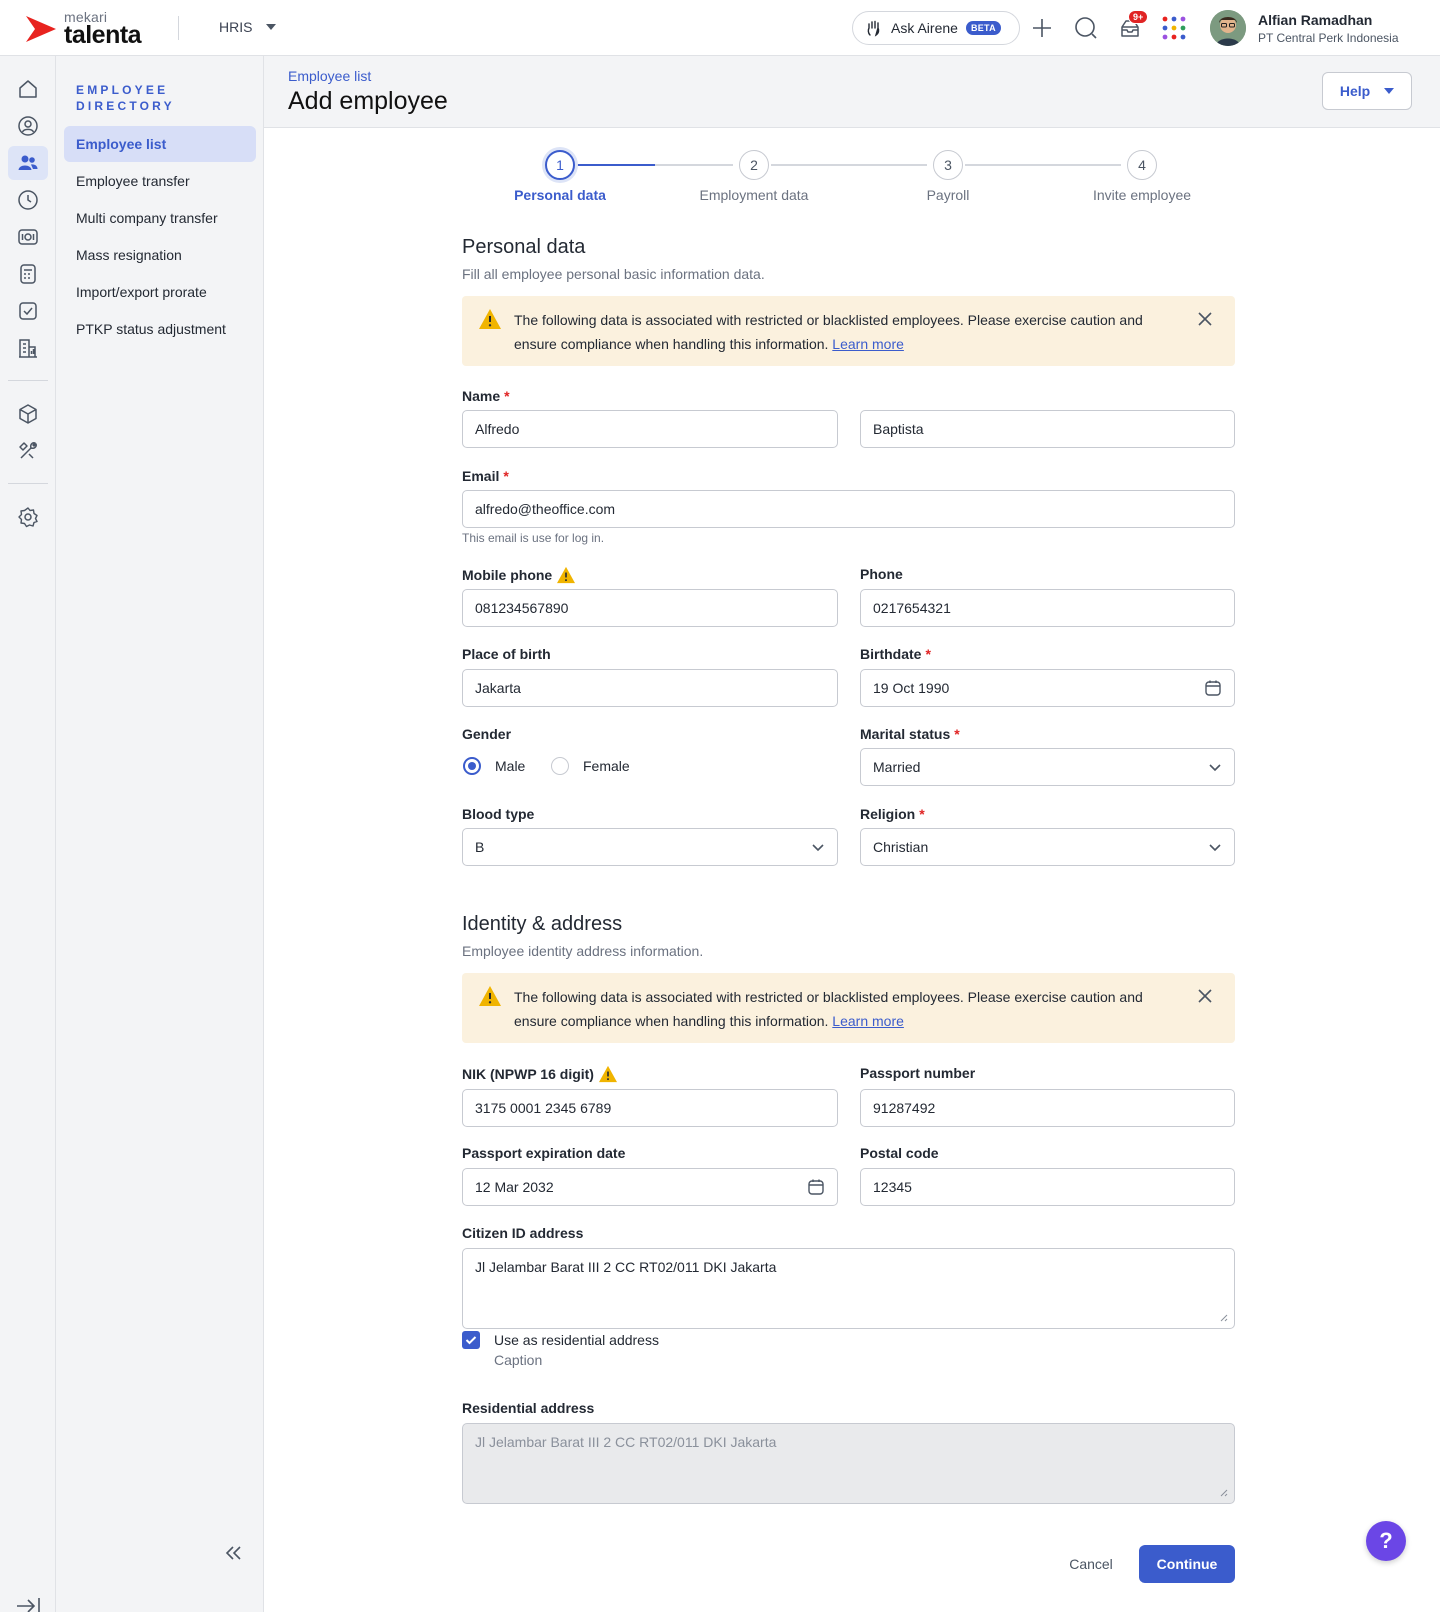  Describe the element at coordinates (329, 76) in the screenshot. I see `breadcrumb: Employee list` at that location.